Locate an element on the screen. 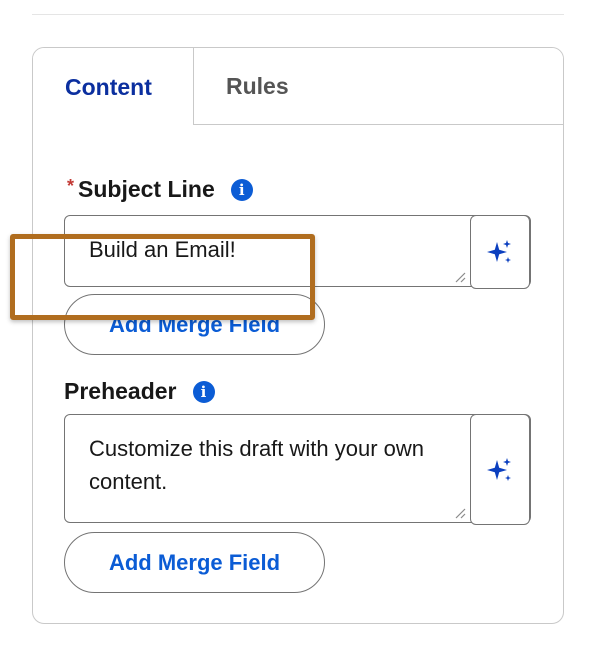  highlight-box is located at coordinates (162, 277).